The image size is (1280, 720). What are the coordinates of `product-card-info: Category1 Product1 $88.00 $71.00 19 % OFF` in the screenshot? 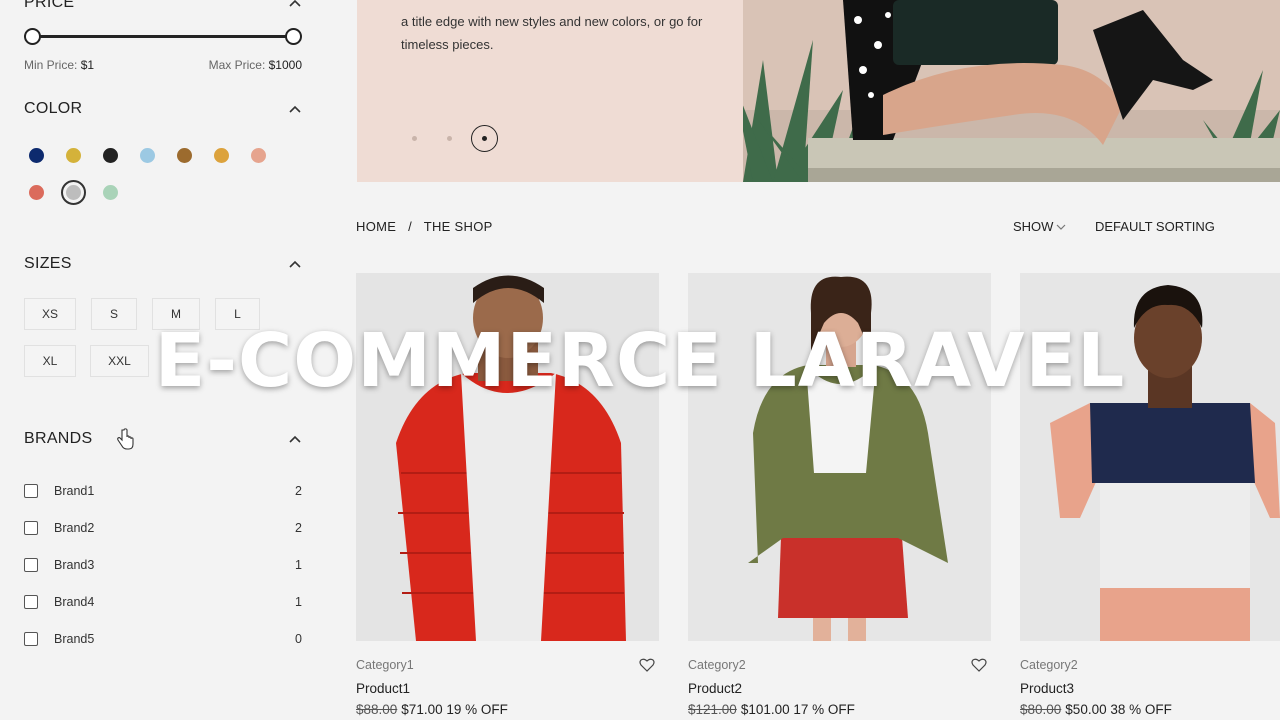 It's located at (507, 687).